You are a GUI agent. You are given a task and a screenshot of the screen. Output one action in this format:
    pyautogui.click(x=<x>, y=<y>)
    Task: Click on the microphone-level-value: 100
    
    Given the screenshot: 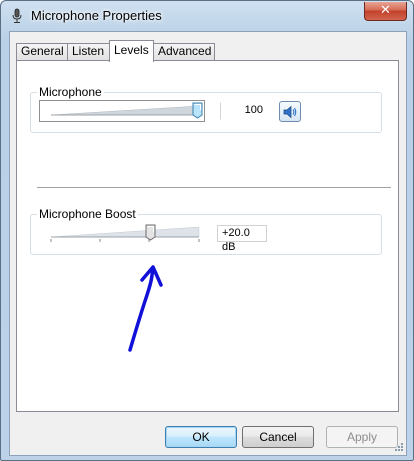 What is the action you would take?
    pyautogui.click(x=244, y=111)
    